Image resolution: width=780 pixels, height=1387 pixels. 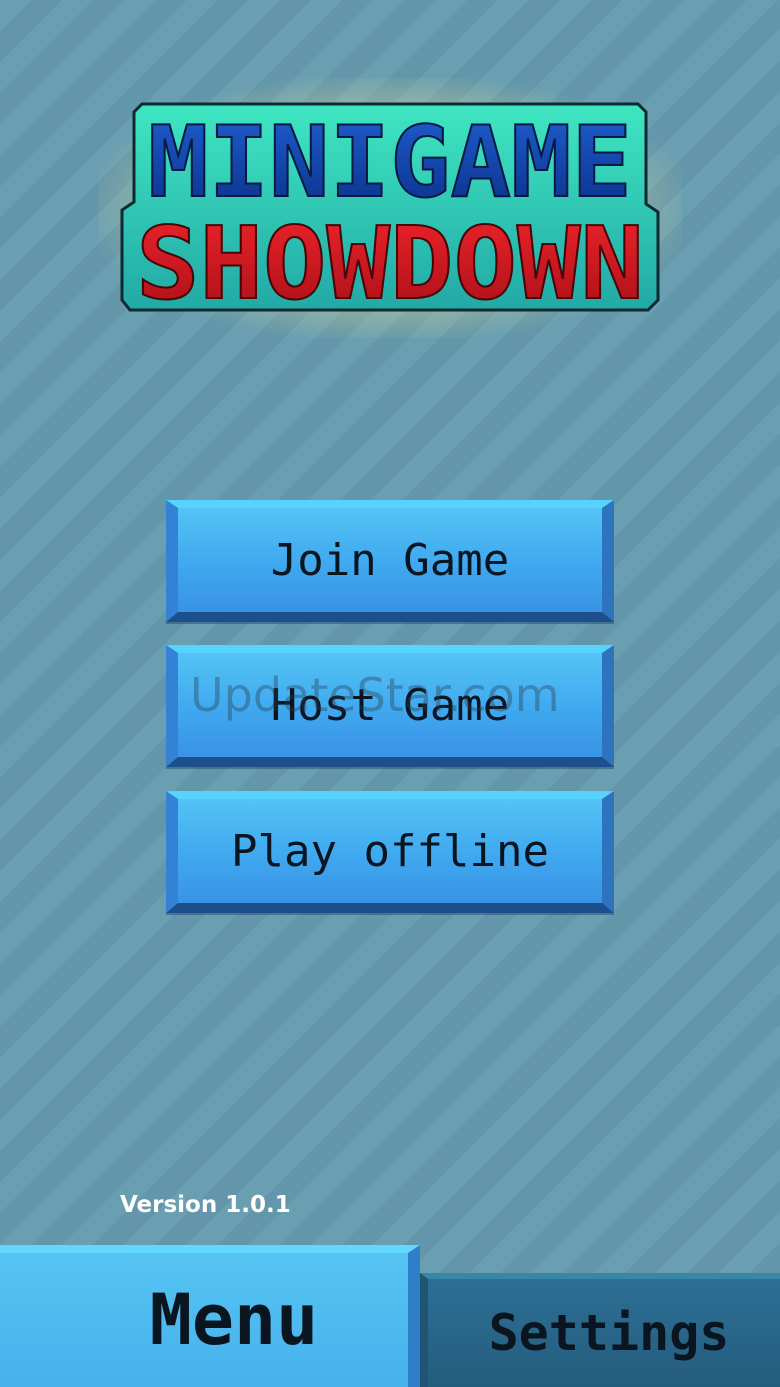 What do you see at coordinates (609, 1333) in the screenshot?
I see `tab-settings-label: Settings` at bounding box center [609, 1333].